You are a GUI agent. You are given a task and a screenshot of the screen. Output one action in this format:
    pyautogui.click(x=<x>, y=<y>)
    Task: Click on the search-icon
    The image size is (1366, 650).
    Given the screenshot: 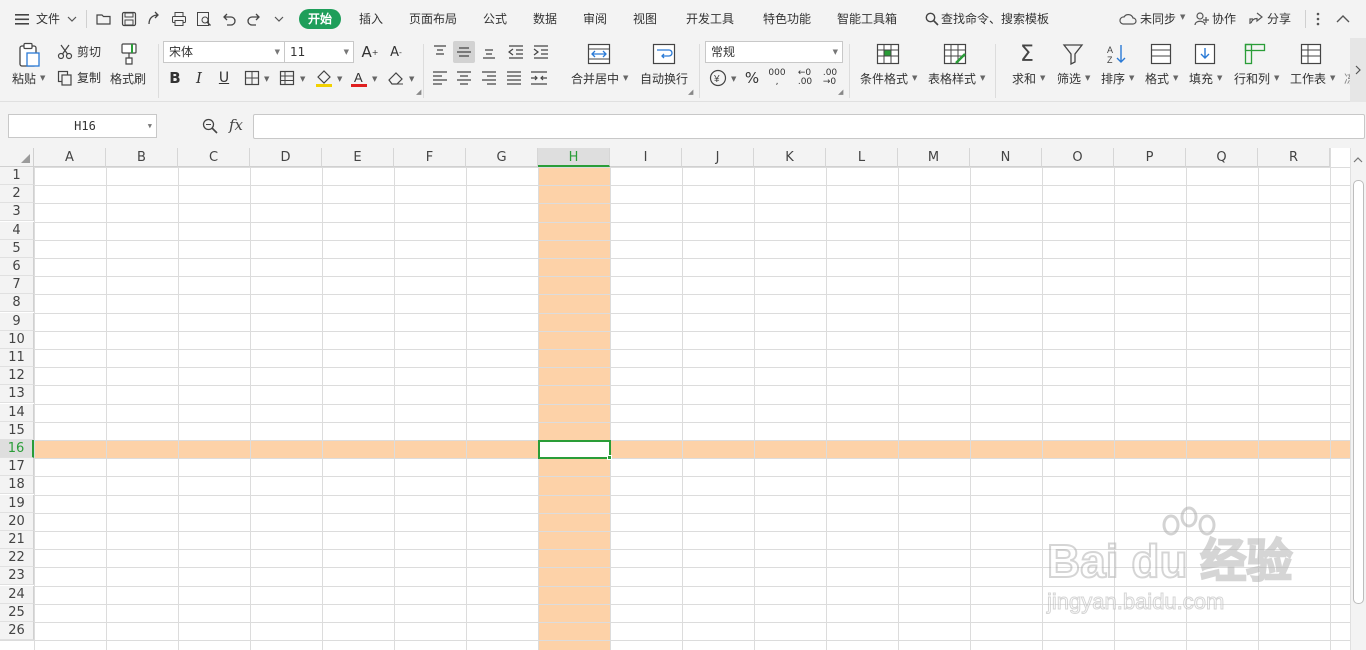 What is the action you would take?
    pyautogui.click(x=932, y=19)
    